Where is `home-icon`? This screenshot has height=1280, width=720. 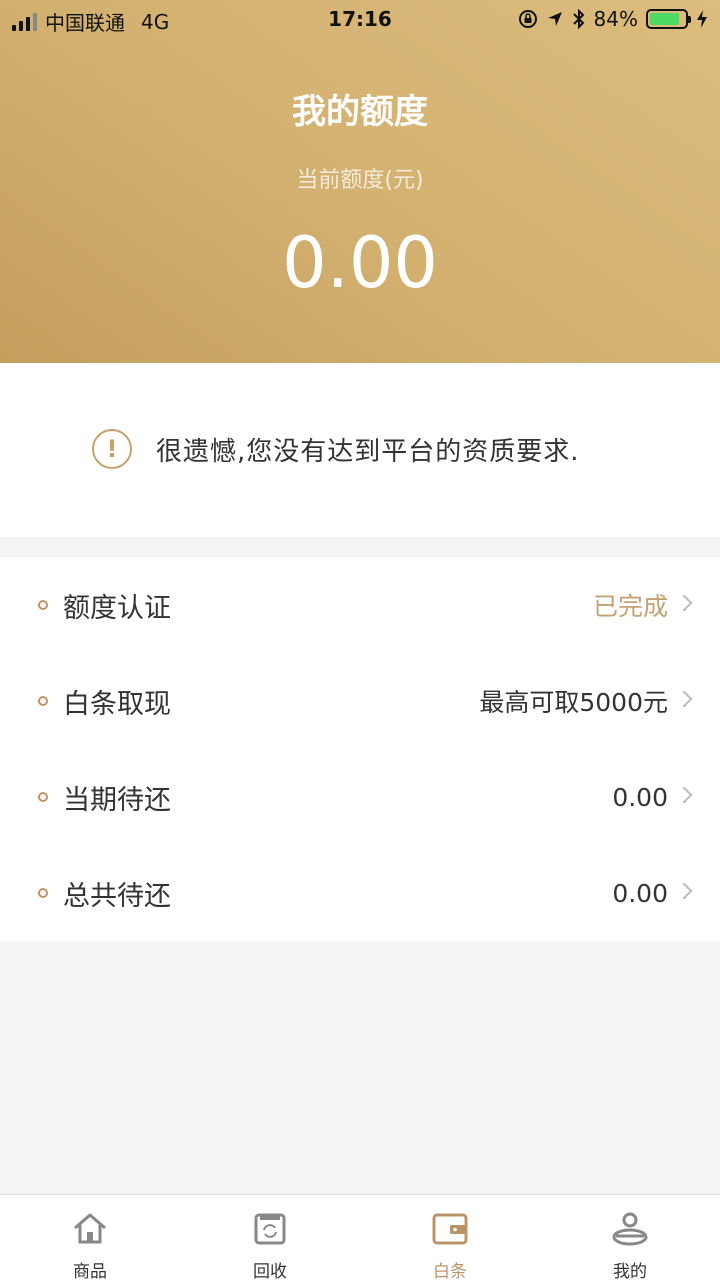
home-icon is located at coordinates (90, 1228).